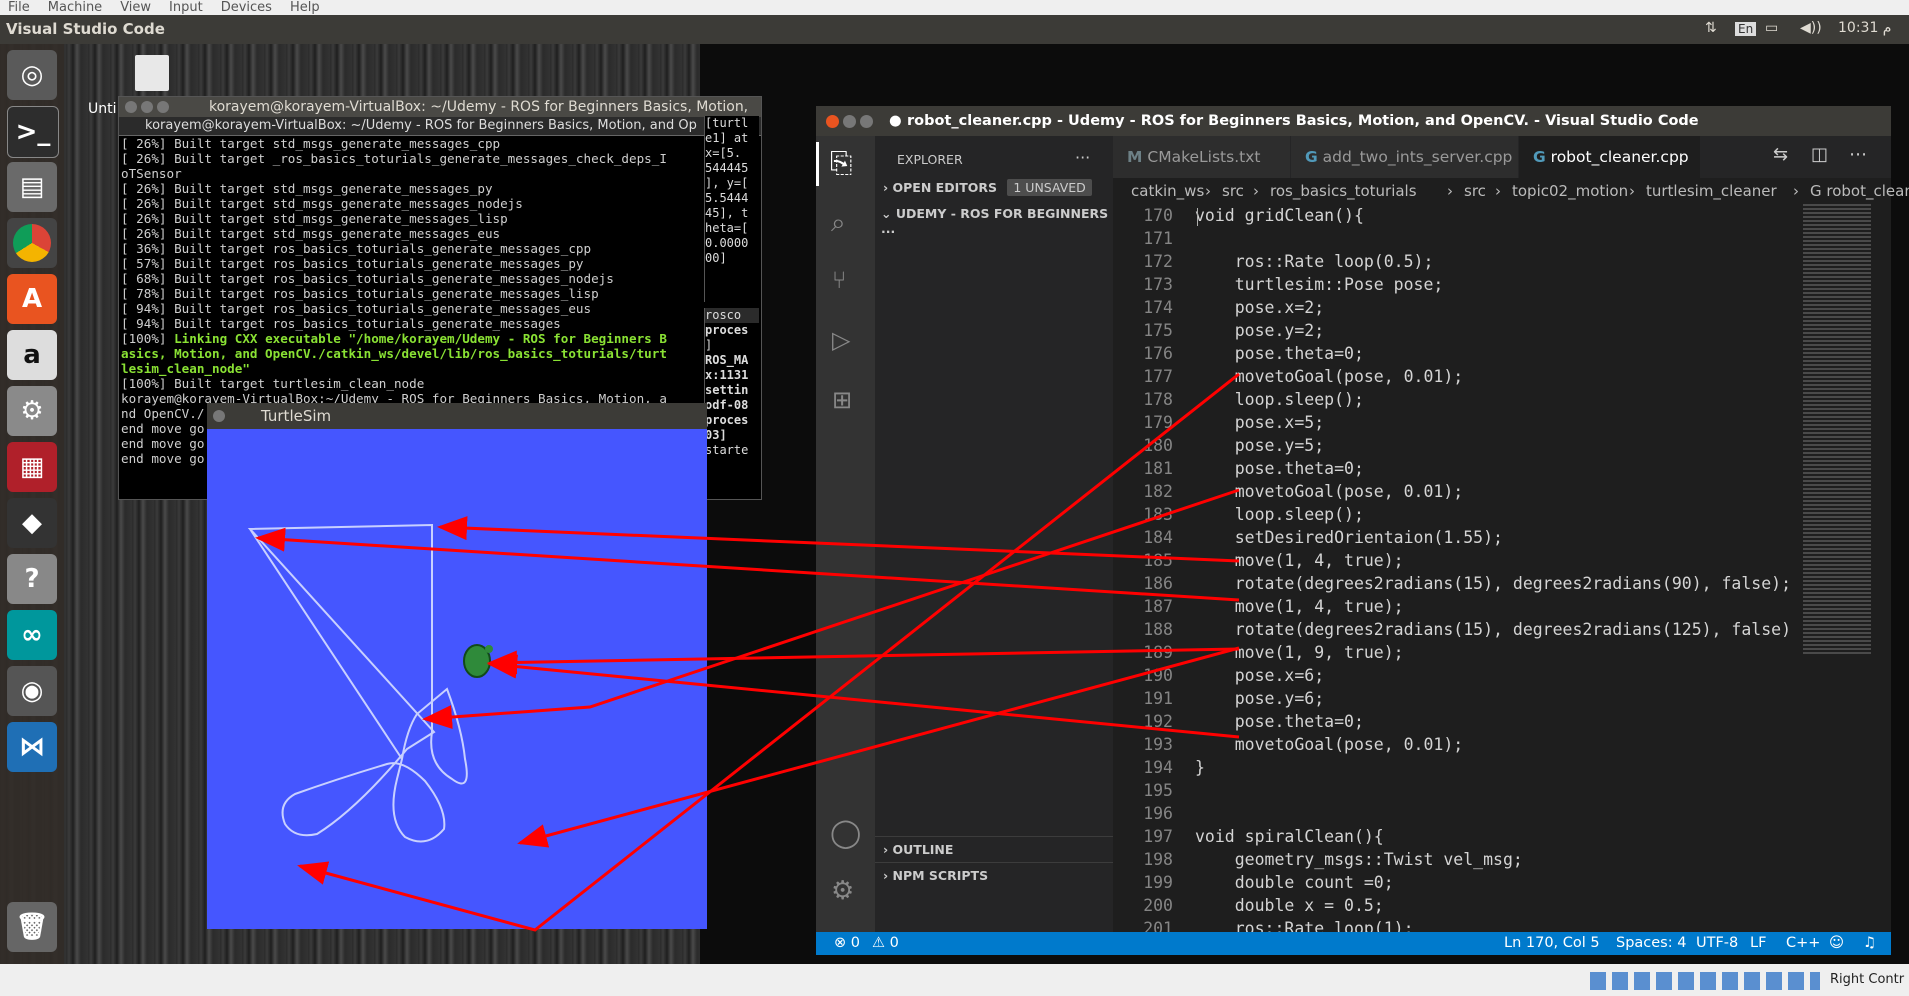 The image size is (1909, 996). I want to click on terminal-line: x=[5., so click(723, 153).